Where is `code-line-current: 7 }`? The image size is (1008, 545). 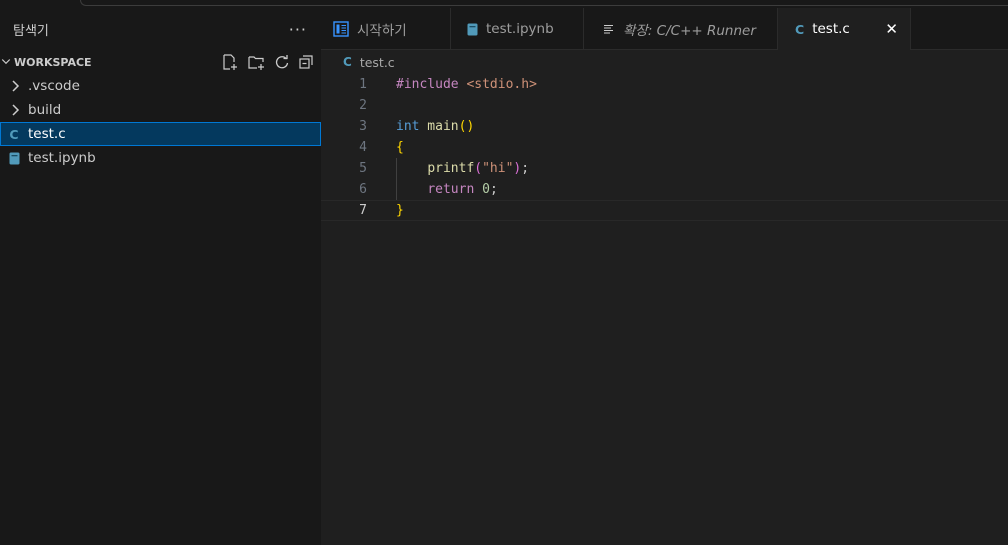 code-line-current: 7 } is located at coordinates (664, 210).